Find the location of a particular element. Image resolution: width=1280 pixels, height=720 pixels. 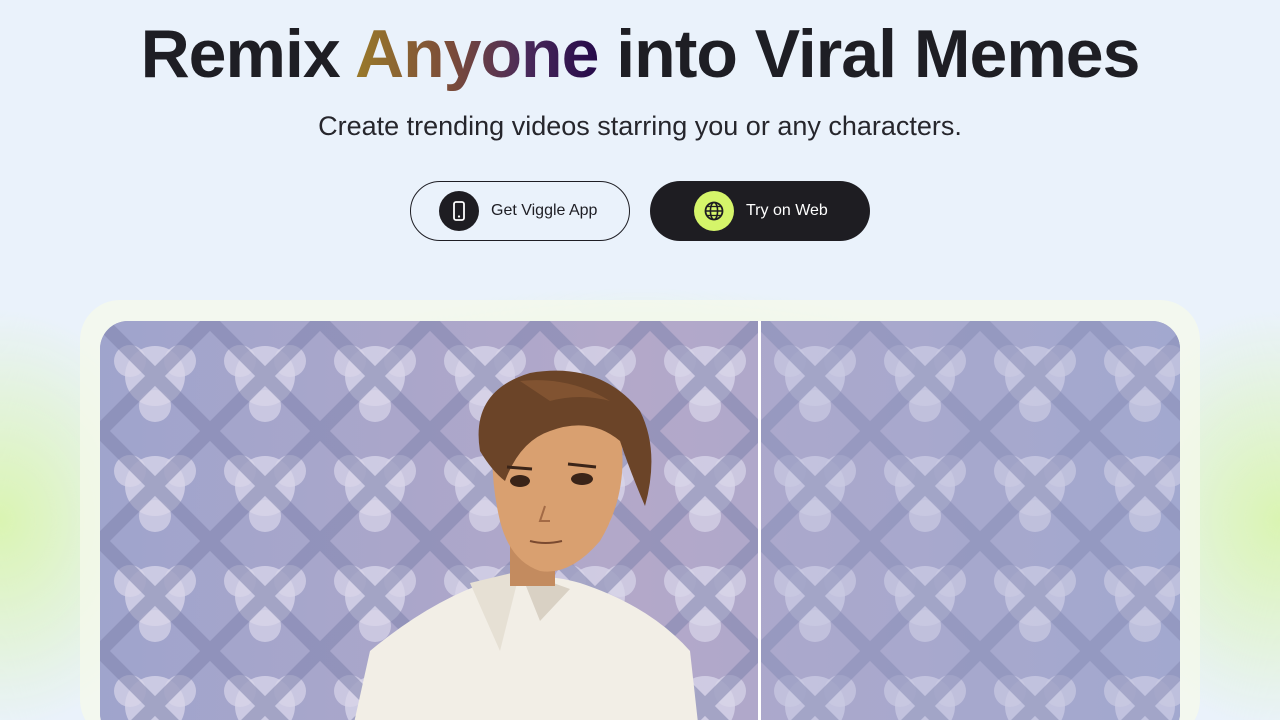

hero-title-accent: Anyone is located at coordinates (477, 54).